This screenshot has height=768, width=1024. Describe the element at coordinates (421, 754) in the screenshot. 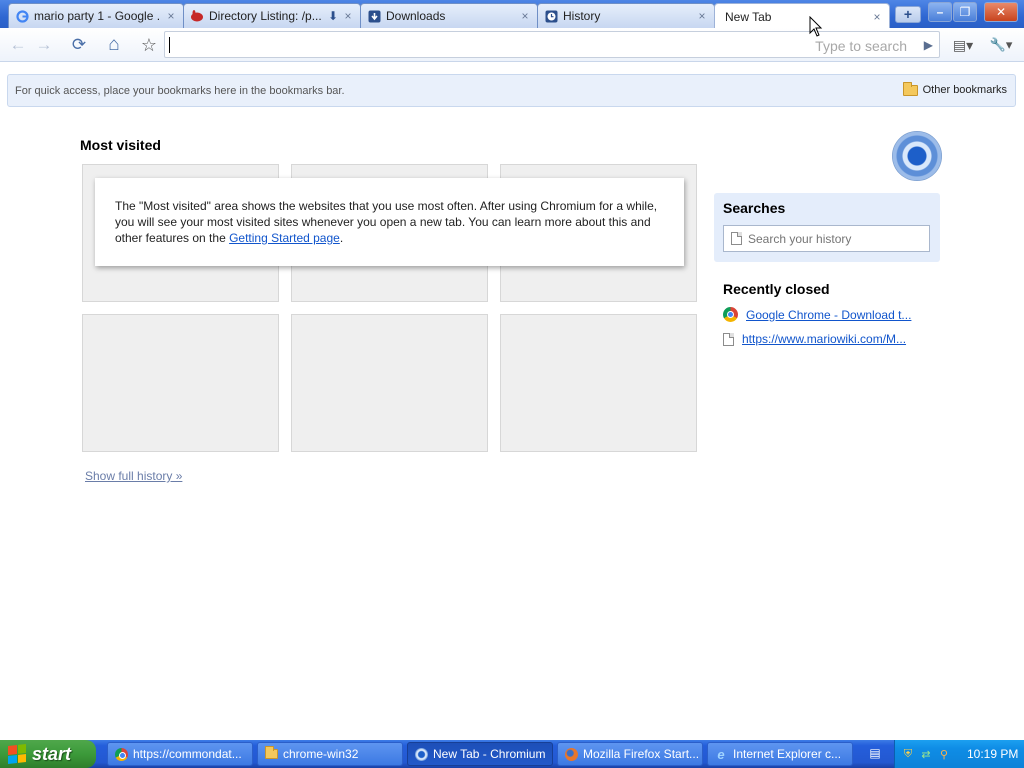

I see `chromium-icon` at that location.